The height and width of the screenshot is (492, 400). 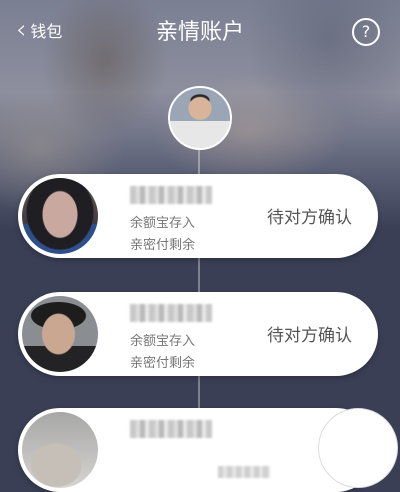 I want to click on navigation-bar: ‹ 钱包 亲情账户 ?, so click(x=200, y=28).